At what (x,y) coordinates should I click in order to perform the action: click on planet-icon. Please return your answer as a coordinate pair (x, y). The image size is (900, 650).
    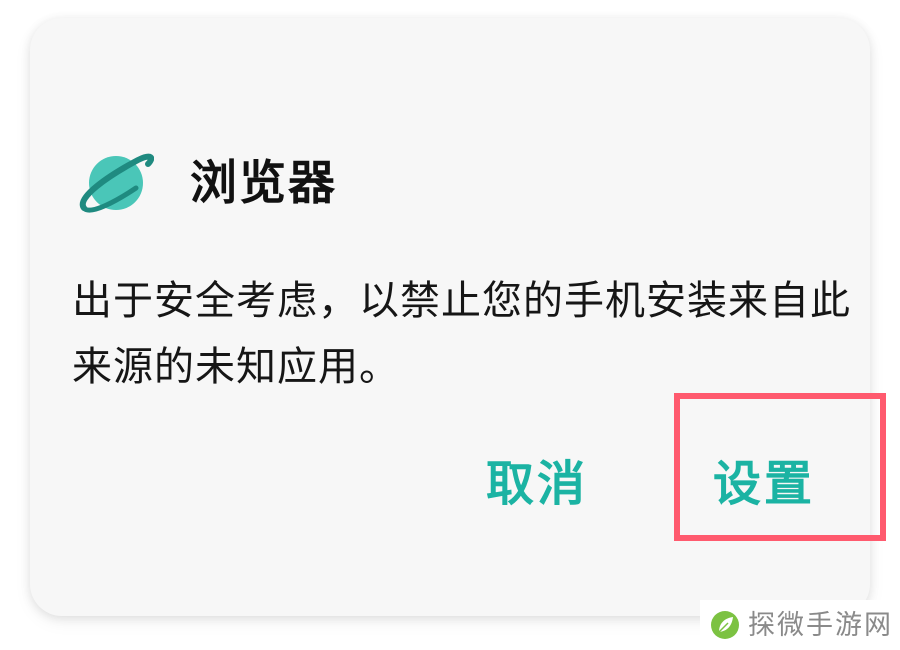
    Looking at the image, I should click on (116, 183).